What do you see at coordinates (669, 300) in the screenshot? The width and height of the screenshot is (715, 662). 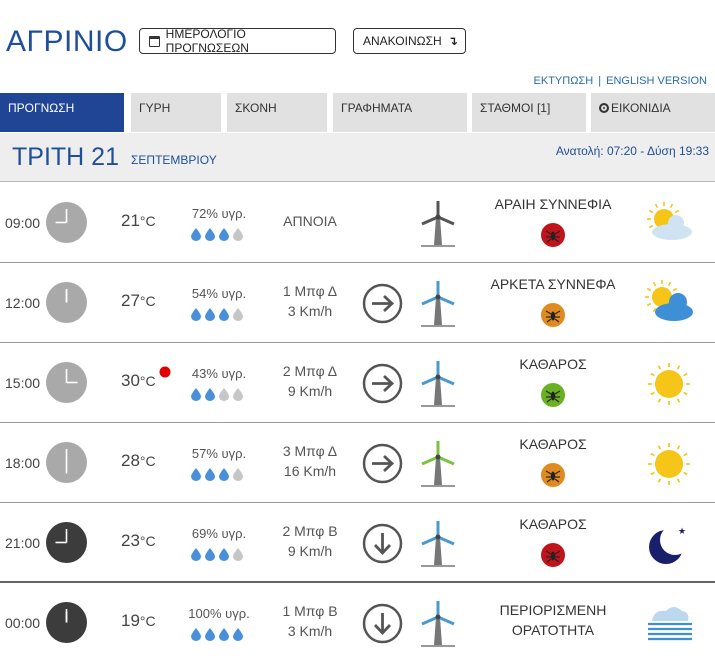 I see `sun-clouds-icon` at bounding box center [669, 300].